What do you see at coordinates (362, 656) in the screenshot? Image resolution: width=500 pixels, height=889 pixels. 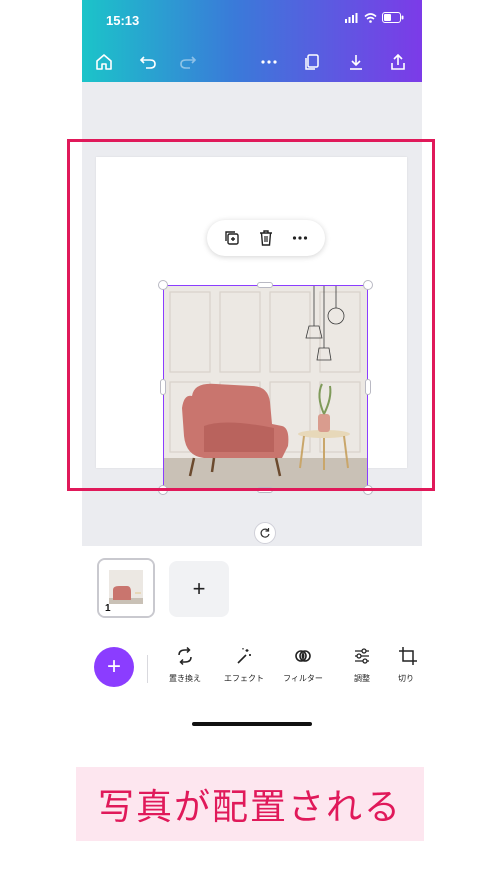 I see `adjust-icon` at bounding box center [362, 656].